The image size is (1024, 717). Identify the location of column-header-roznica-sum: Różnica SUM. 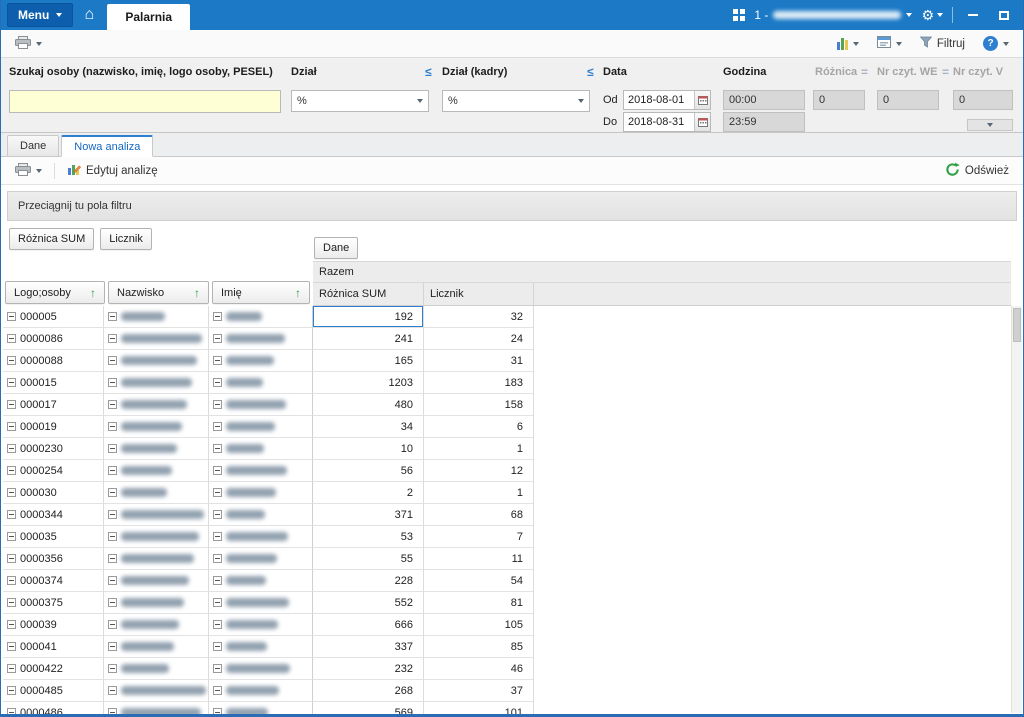
(368, 294).